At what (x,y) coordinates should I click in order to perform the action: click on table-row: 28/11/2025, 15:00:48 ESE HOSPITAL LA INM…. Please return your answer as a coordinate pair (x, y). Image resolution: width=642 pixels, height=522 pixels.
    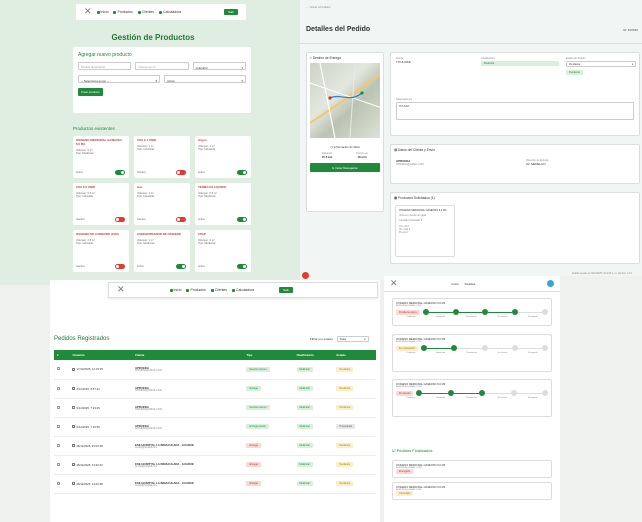
    Looking at the image, I should click on (215, 446).